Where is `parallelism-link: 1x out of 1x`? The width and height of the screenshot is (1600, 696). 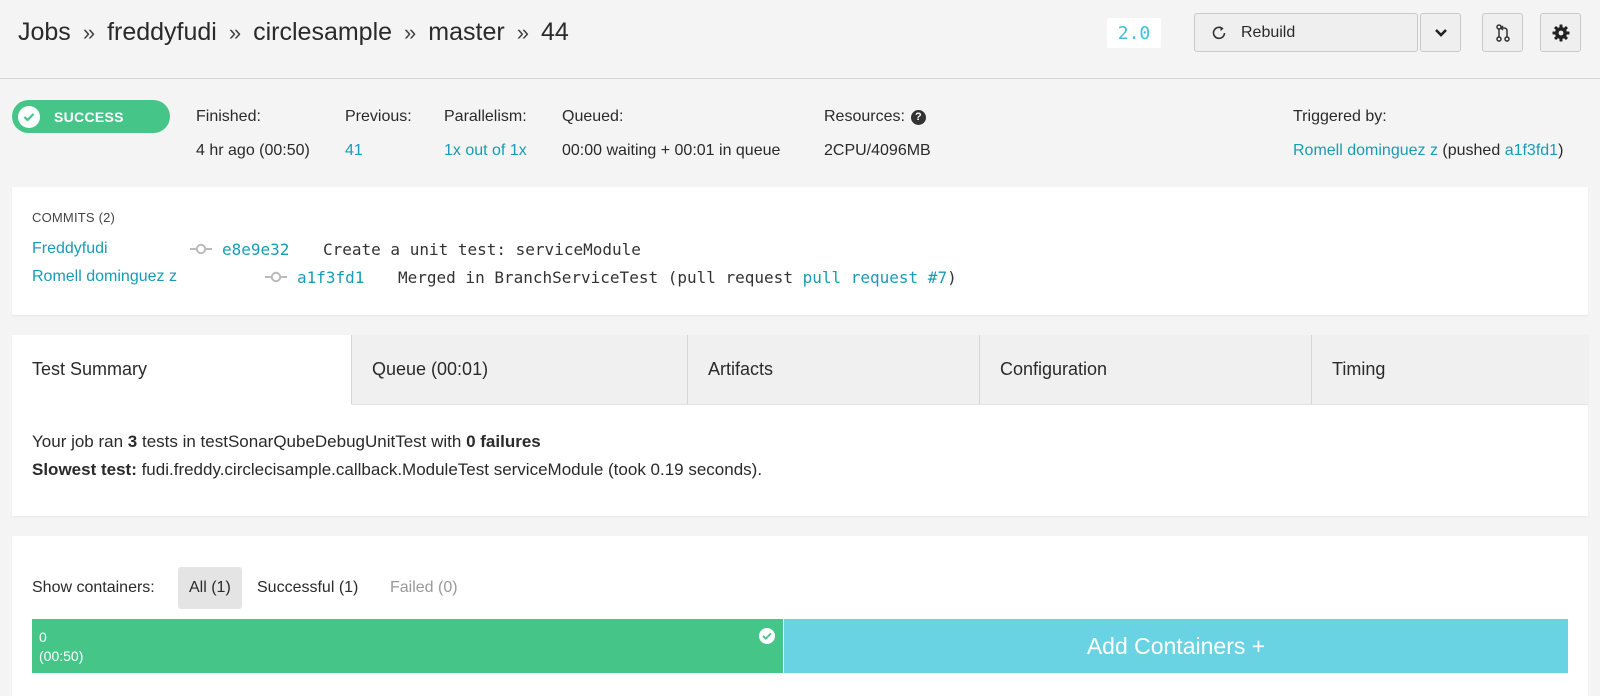 parallelism-link: 1x out of 1x is located at coordinates (485, 150).